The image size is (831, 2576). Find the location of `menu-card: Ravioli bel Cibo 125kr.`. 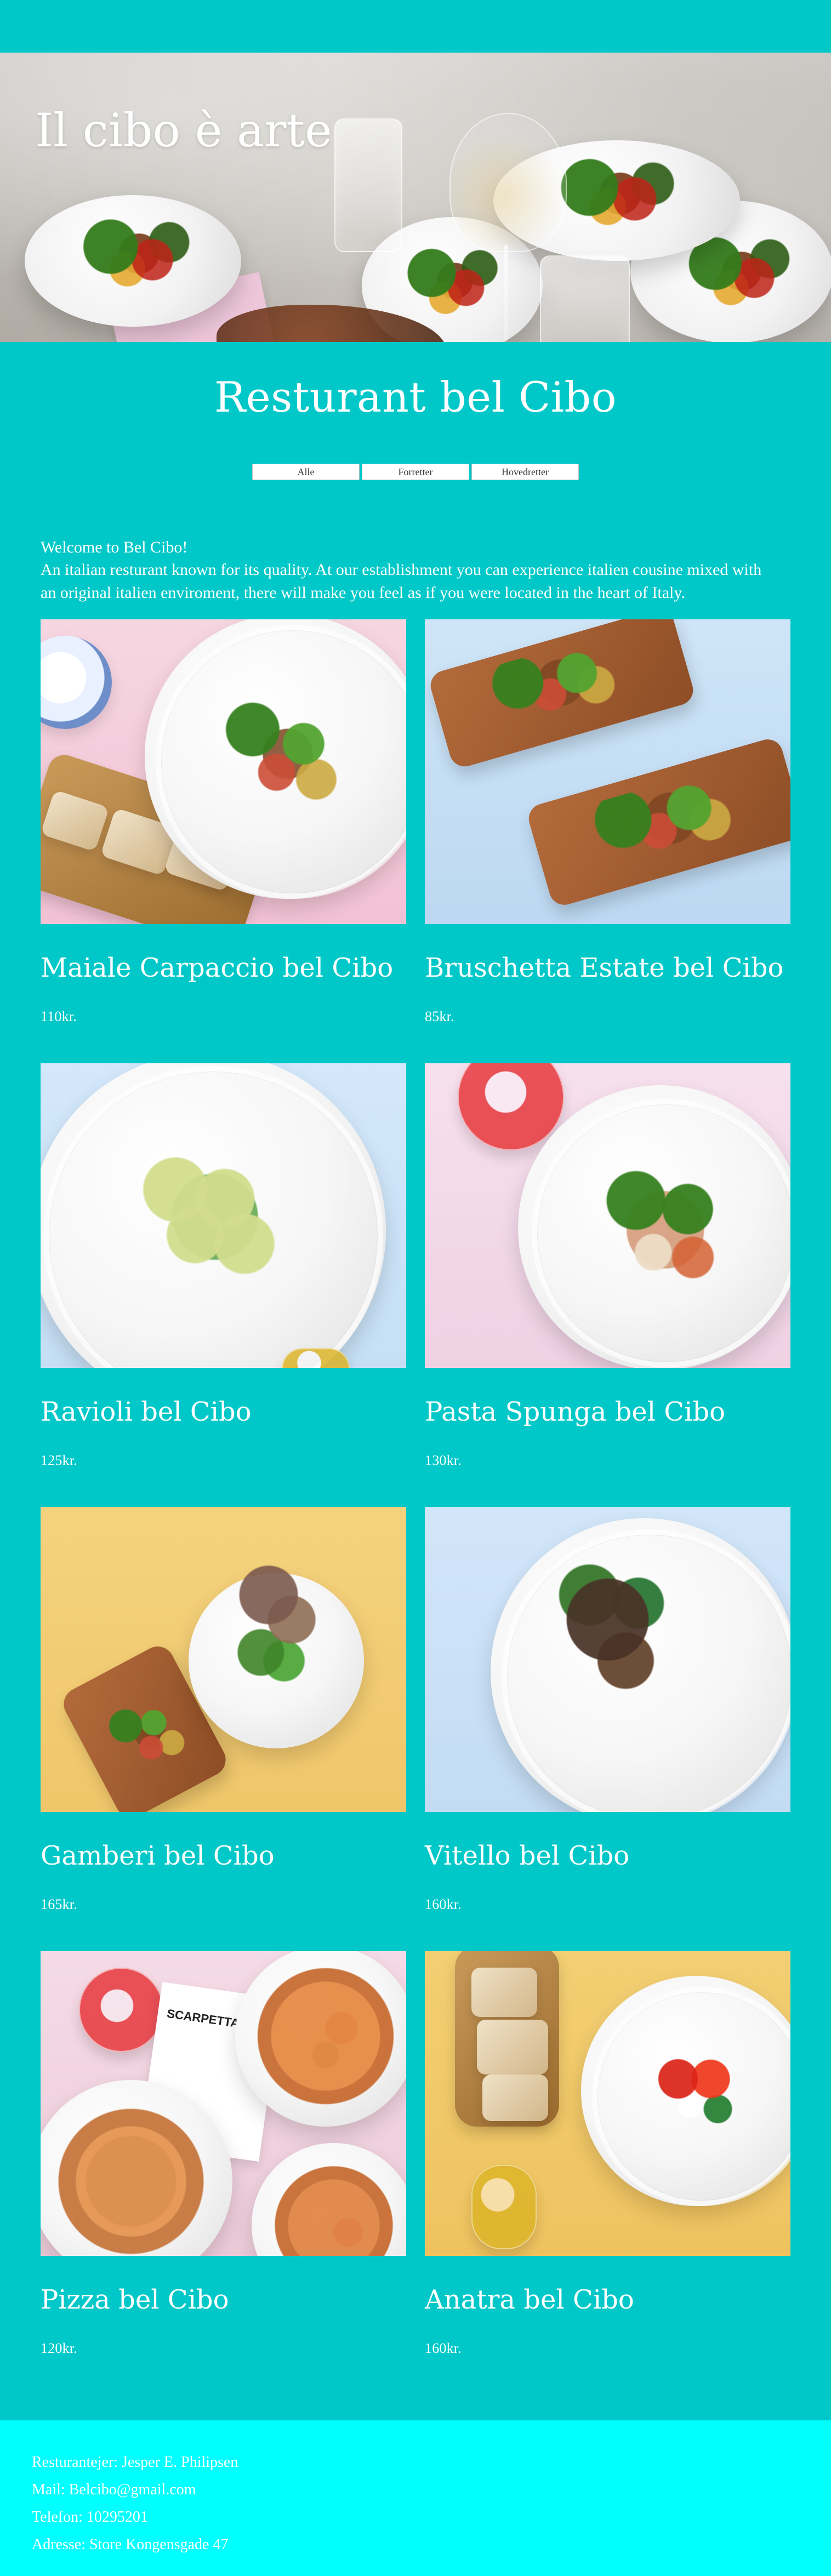

menu-card: Ravioli bel Cibo 125kr. is located at coordinates (223, 1270).